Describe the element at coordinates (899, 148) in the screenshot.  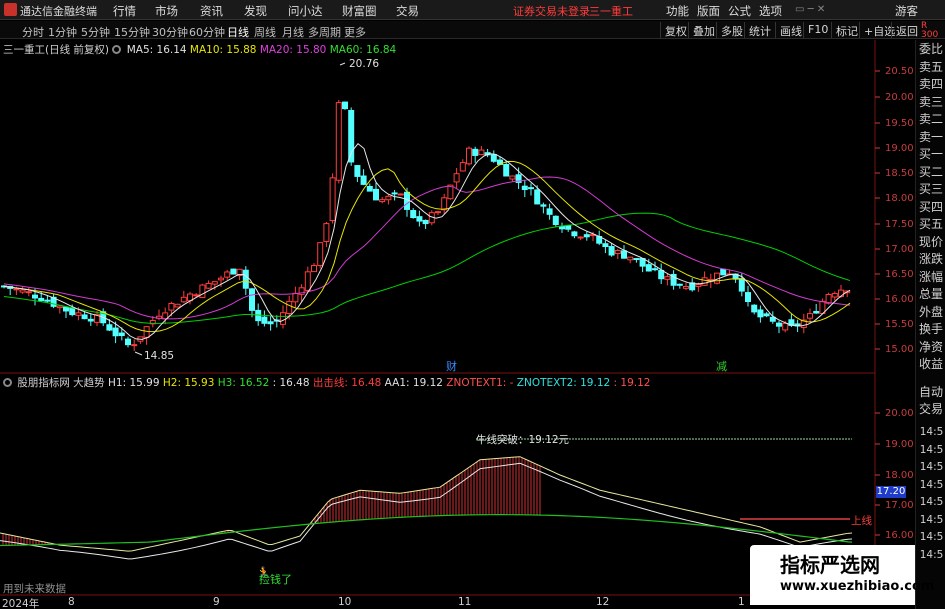
I see `ytick-1900: 19.00` at that location.